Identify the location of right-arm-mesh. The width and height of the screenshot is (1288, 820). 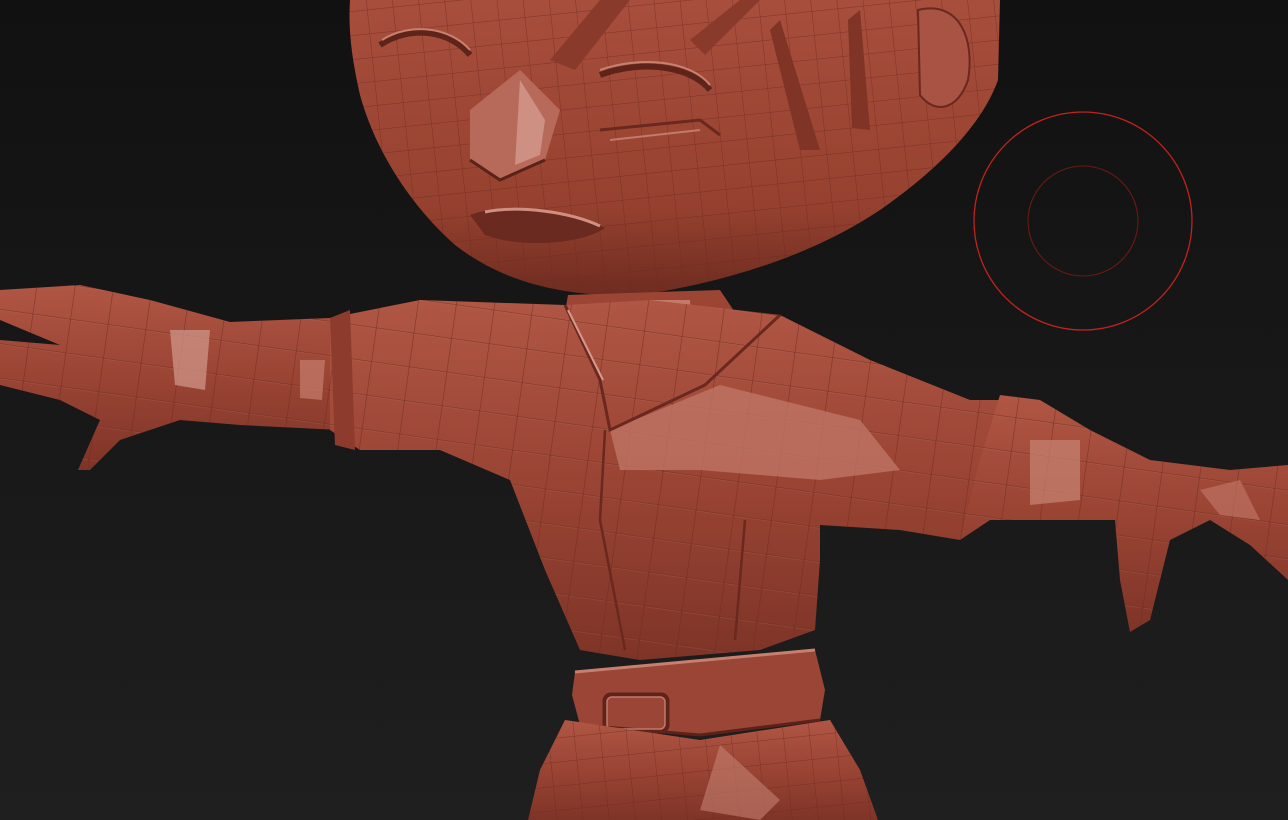
(1124, 513).